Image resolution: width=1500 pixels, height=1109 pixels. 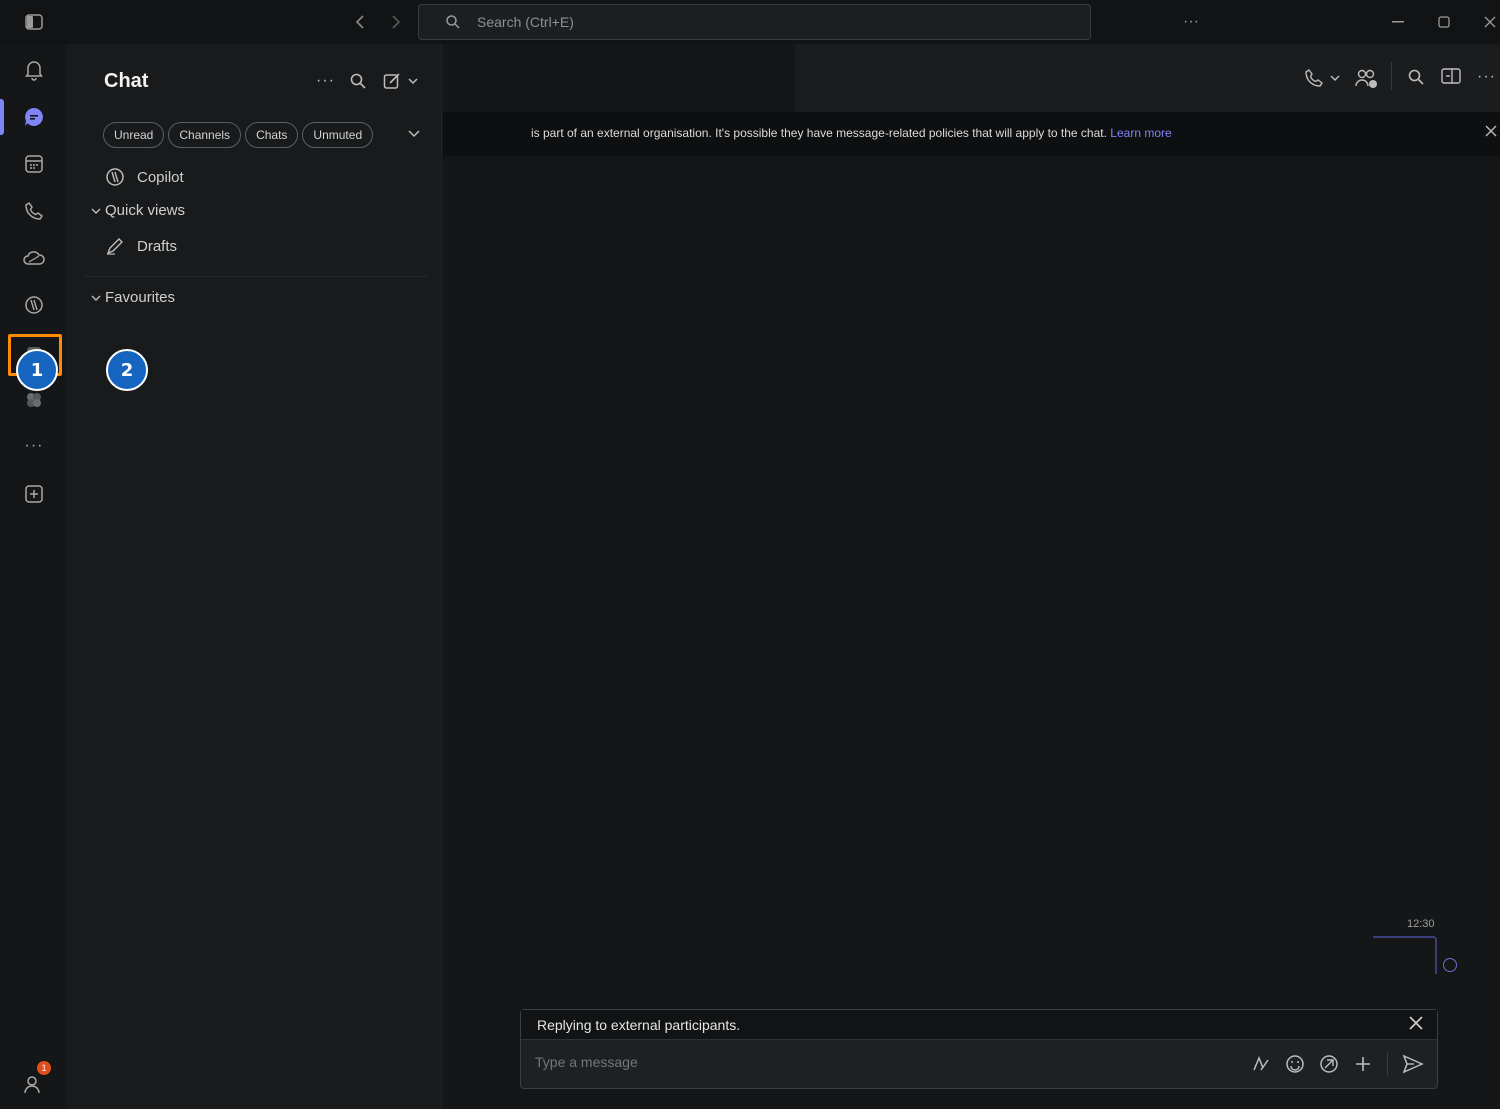 I want to click on step-badge-2: 2, so click(x=127, y=370).